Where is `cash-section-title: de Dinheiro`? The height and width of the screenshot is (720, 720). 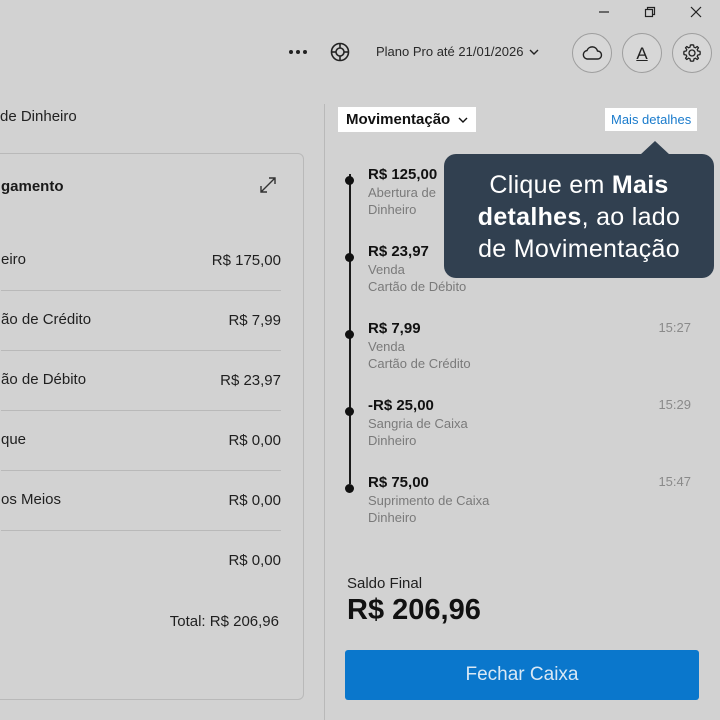
cash-section-title: de Dinheiro is located at coordinates (38, 116).